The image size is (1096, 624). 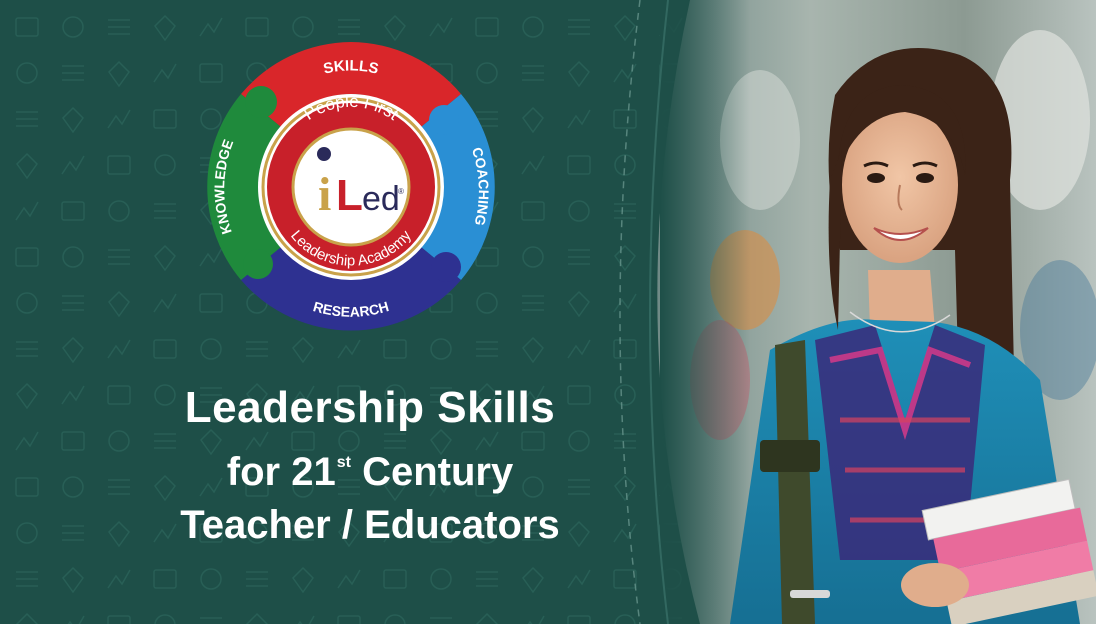 I want to click on headline-line-1: Leadership Skills, so click(x=370, y=407).